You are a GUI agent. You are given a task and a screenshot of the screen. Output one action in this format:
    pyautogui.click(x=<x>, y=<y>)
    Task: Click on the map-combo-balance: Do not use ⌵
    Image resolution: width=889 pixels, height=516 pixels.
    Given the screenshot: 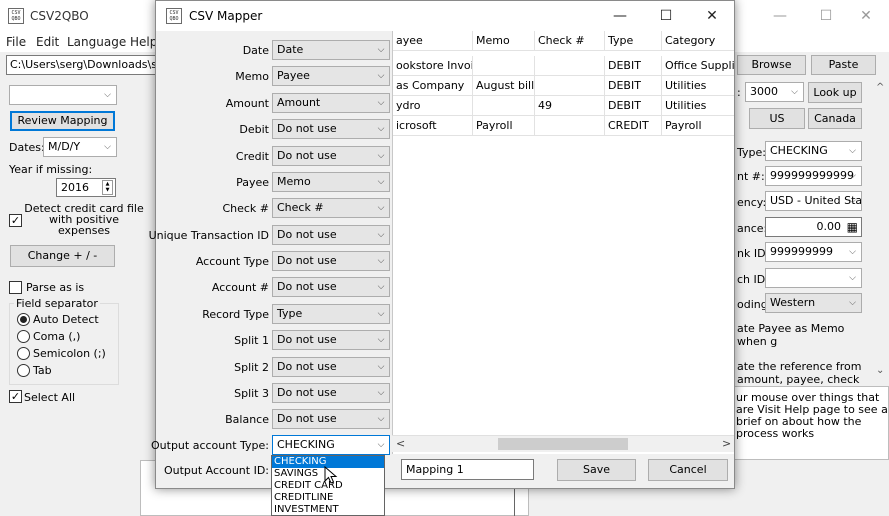 What is the action you would take?
    pyautogui.click(x=331, y=419)
    